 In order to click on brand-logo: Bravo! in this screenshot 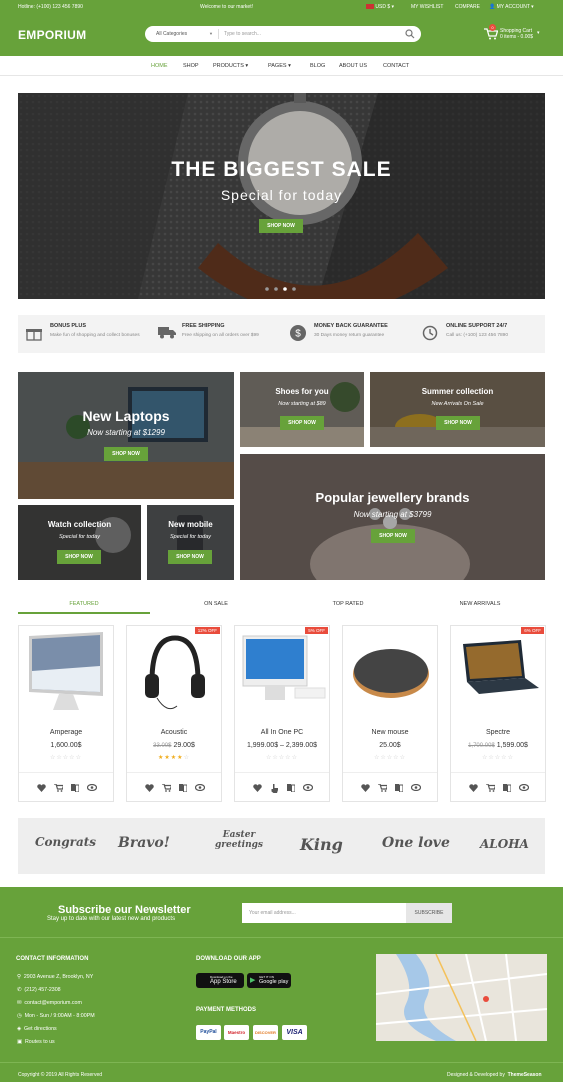, I will do `click(144, 843)`.